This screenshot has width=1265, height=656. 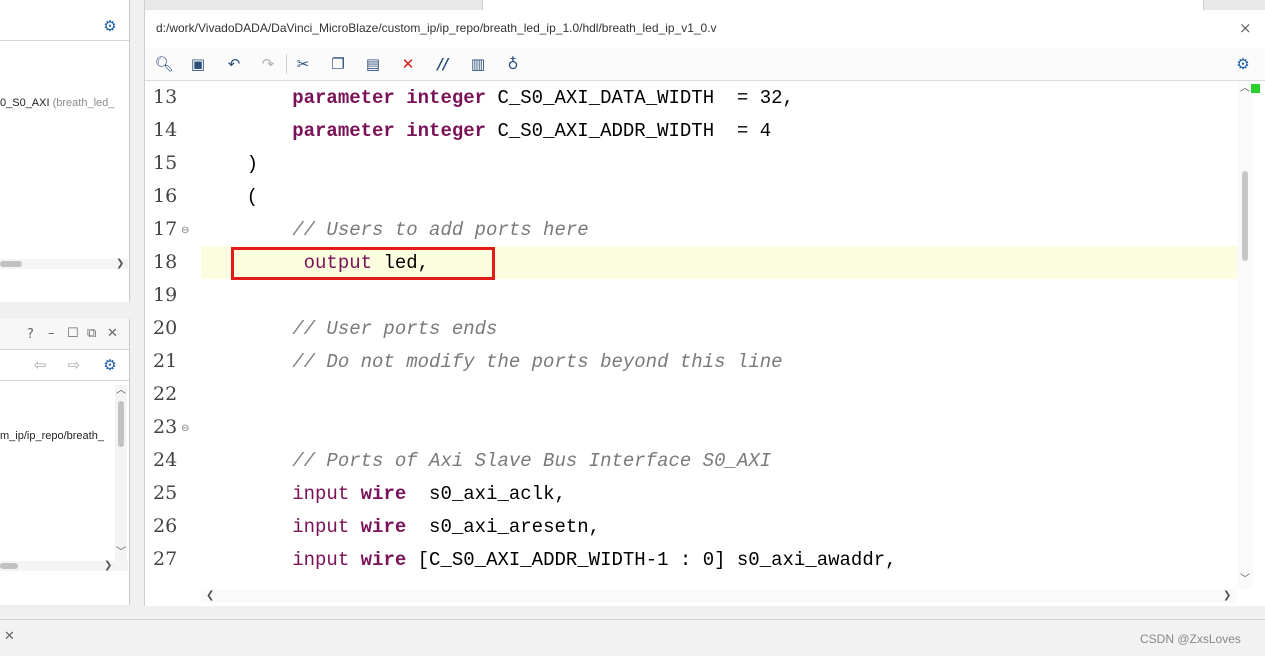 What do you see at coordinates (252, 164) in the screenshot?
I see `code-token: )` at bounding box center [252, 164].